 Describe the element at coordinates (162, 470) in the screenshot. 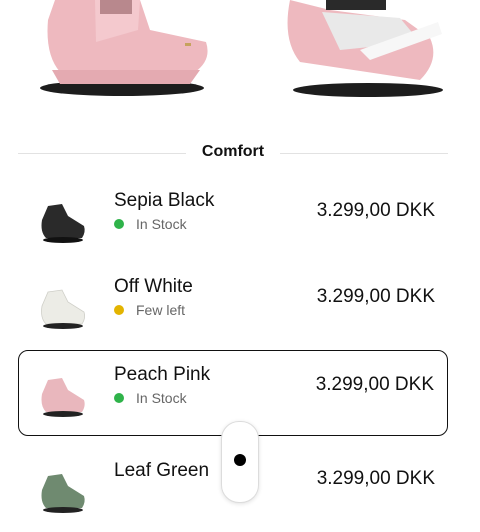

I see `product-name: Leaf Green` at that location.